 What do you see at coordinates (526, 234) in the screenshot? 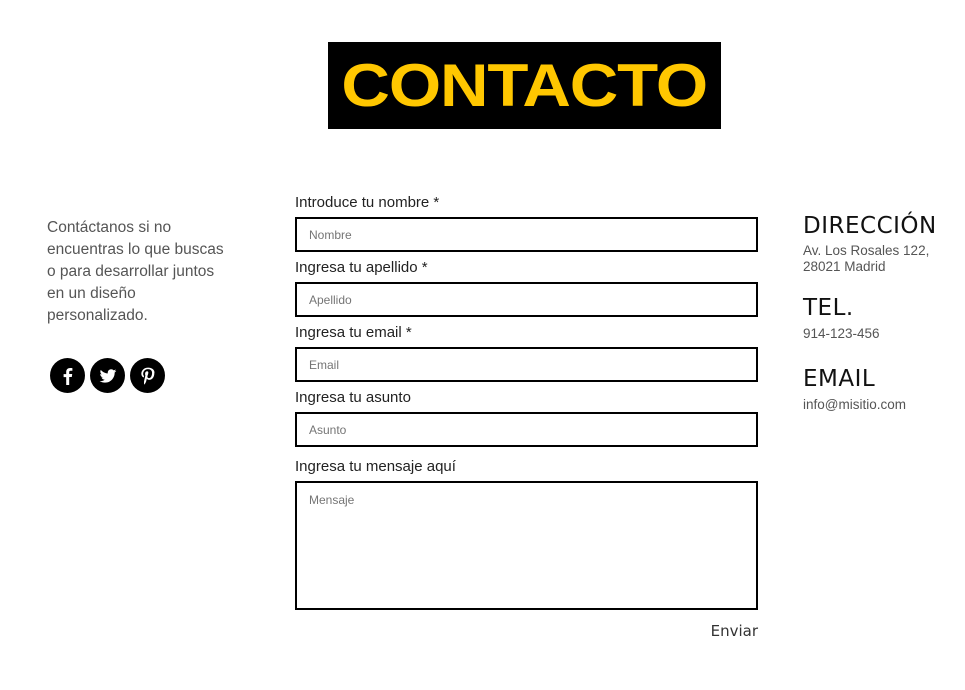
I see `name-field` at bounding box center [526, 234].